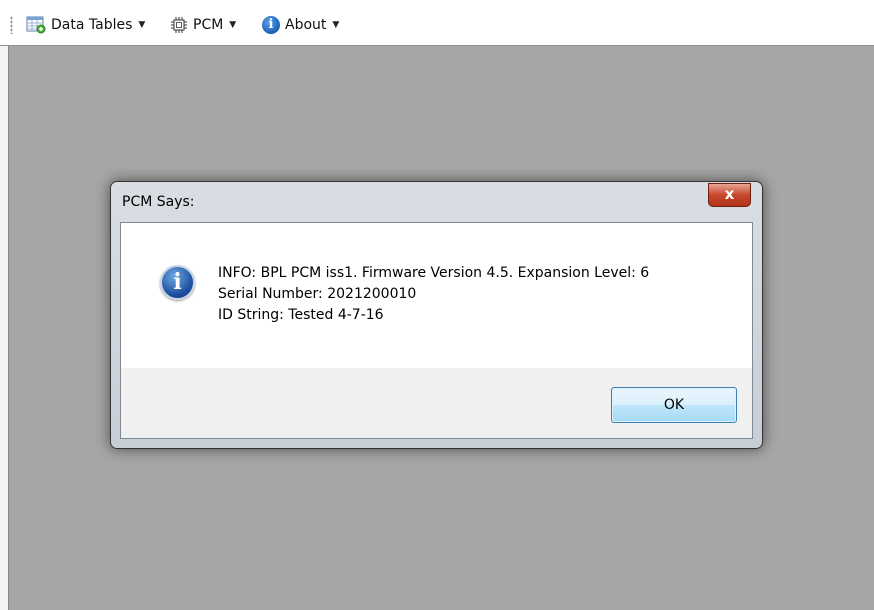 The width and height of the screenshot is (874, 610). What do you see at coordinates (92, 25) in the screenshot?
I see `menu-data-tables-label: Data Tables` at bounding box center [92, 25].